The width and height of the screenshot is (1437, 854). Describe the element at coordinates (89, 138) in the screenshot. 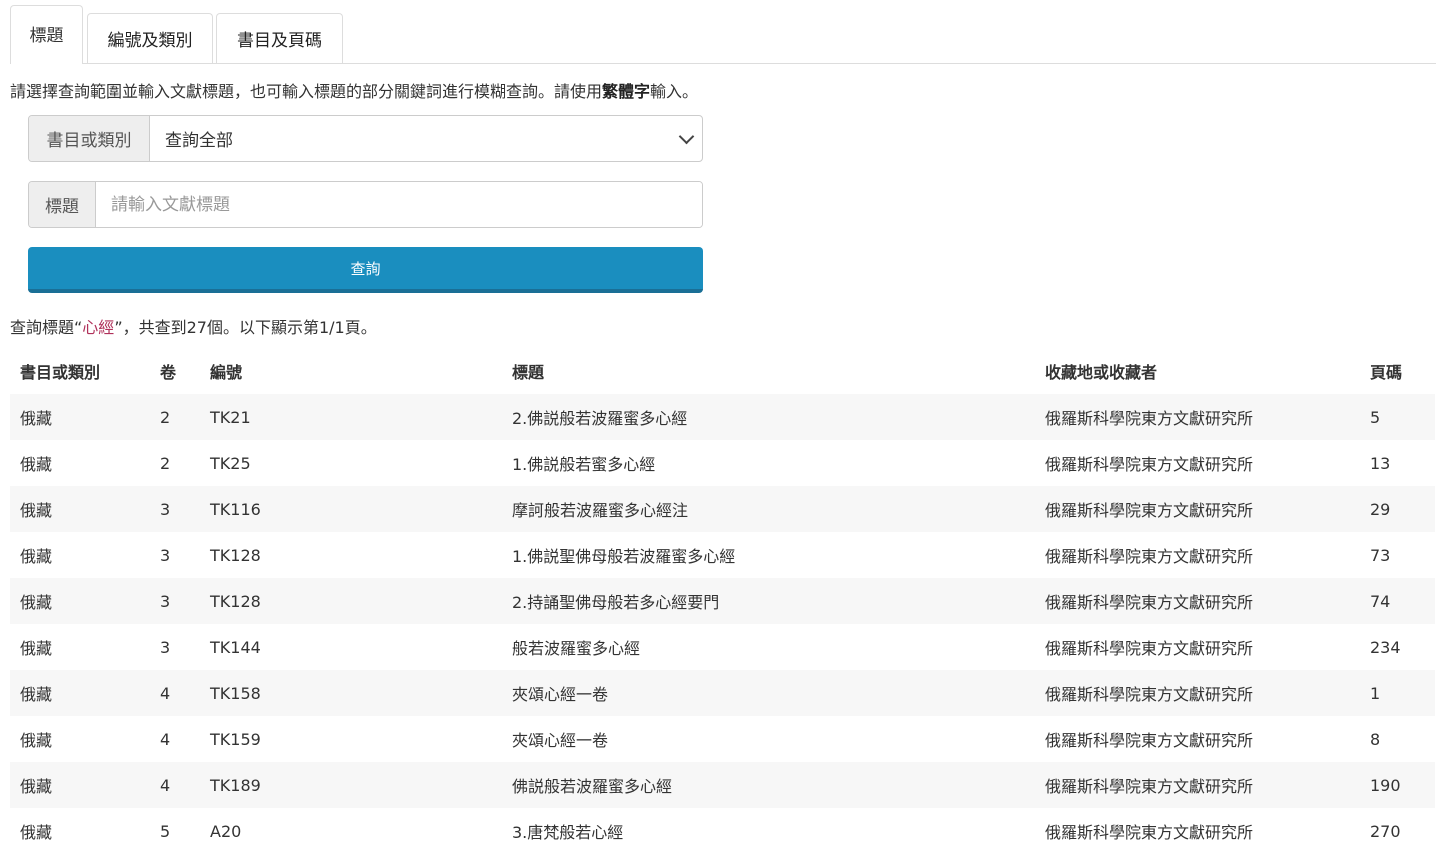

I see `scope-label: 書目或類別` at that location.